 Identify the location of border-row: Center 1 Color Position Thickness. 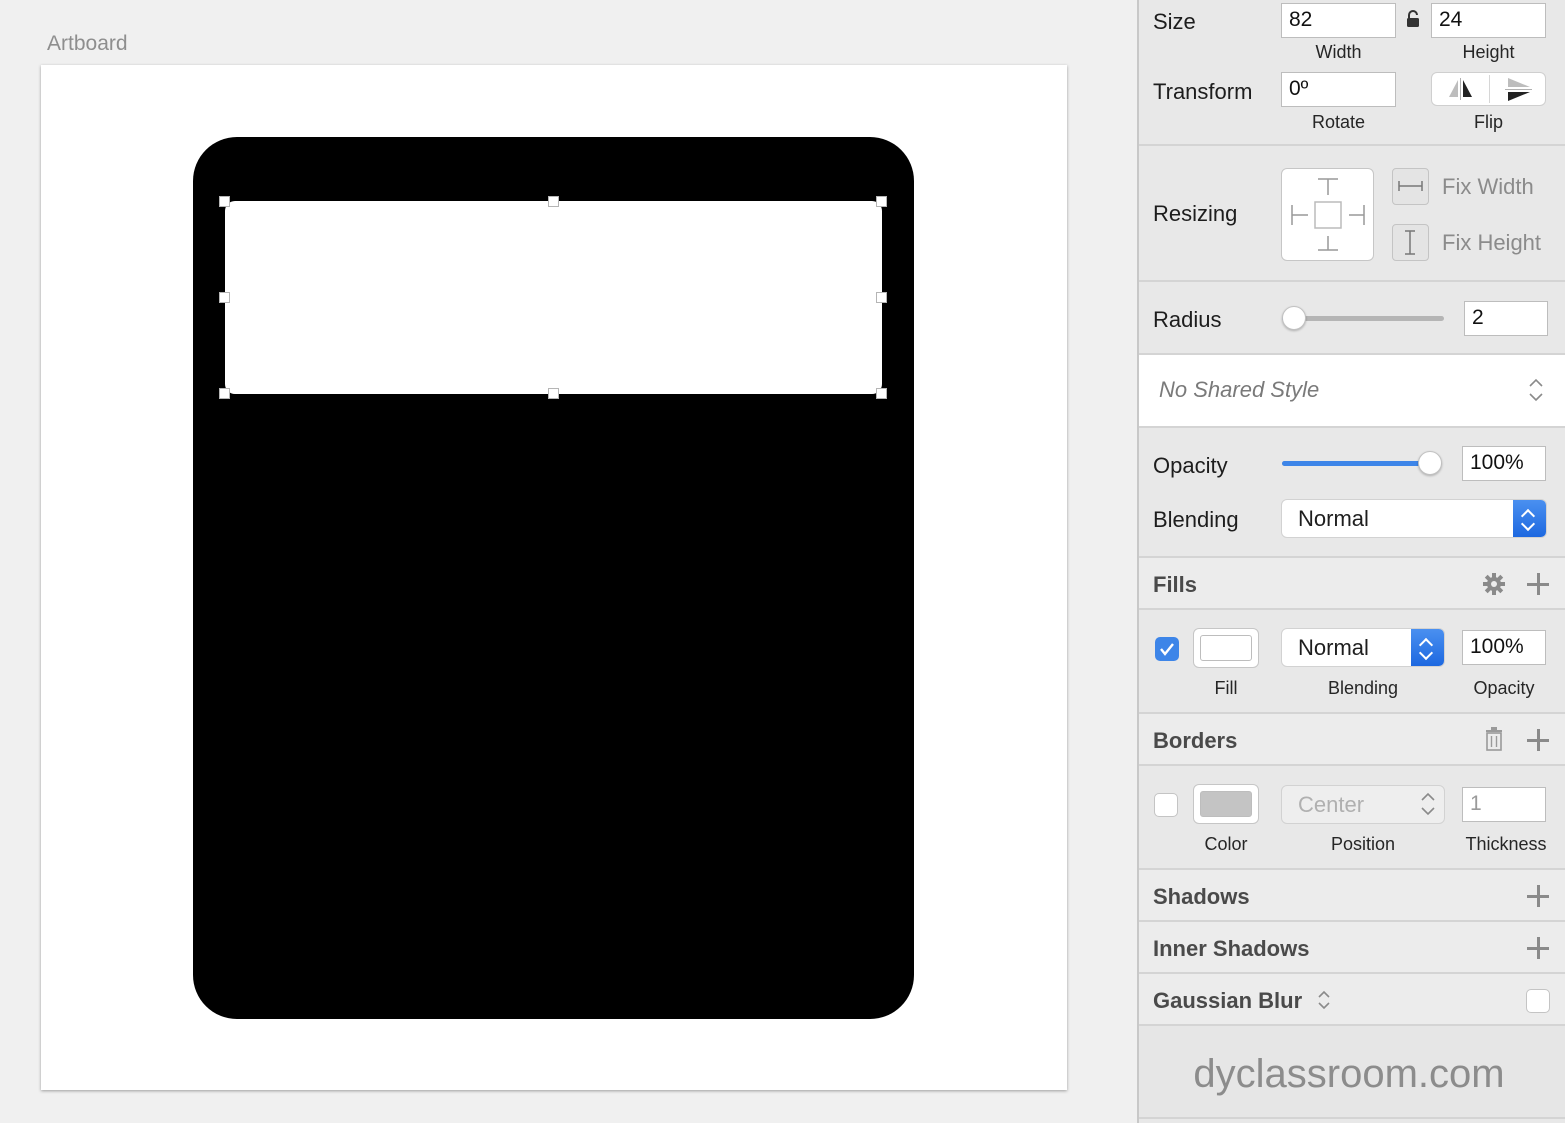
(1352, 818).